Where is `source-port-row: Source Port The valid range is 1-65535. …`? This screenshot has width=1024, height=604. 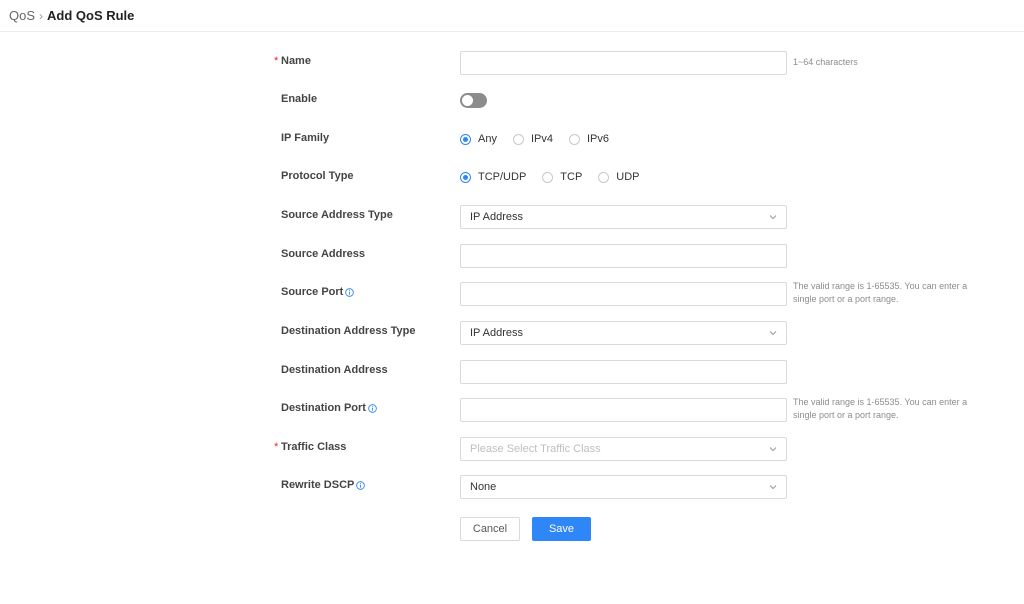 source-port-row: Source Port The valid range is 1-65535. … is located at coordinates (512, 293).